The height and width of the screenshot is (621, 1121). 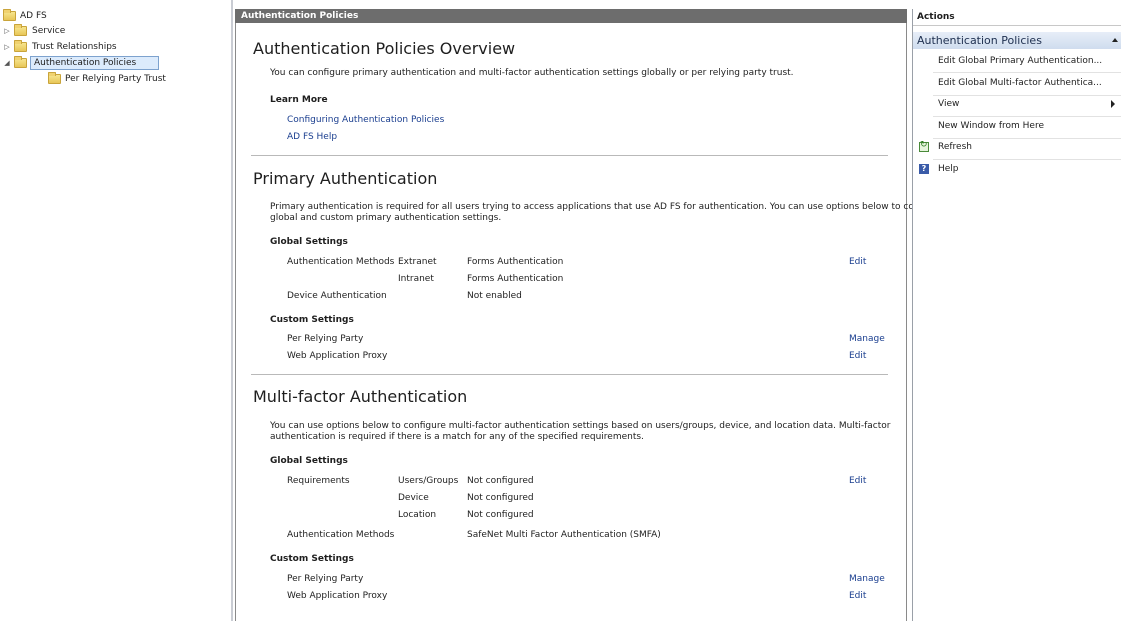 I want to click on device-value: Not configured, so click(x=500, y=498).